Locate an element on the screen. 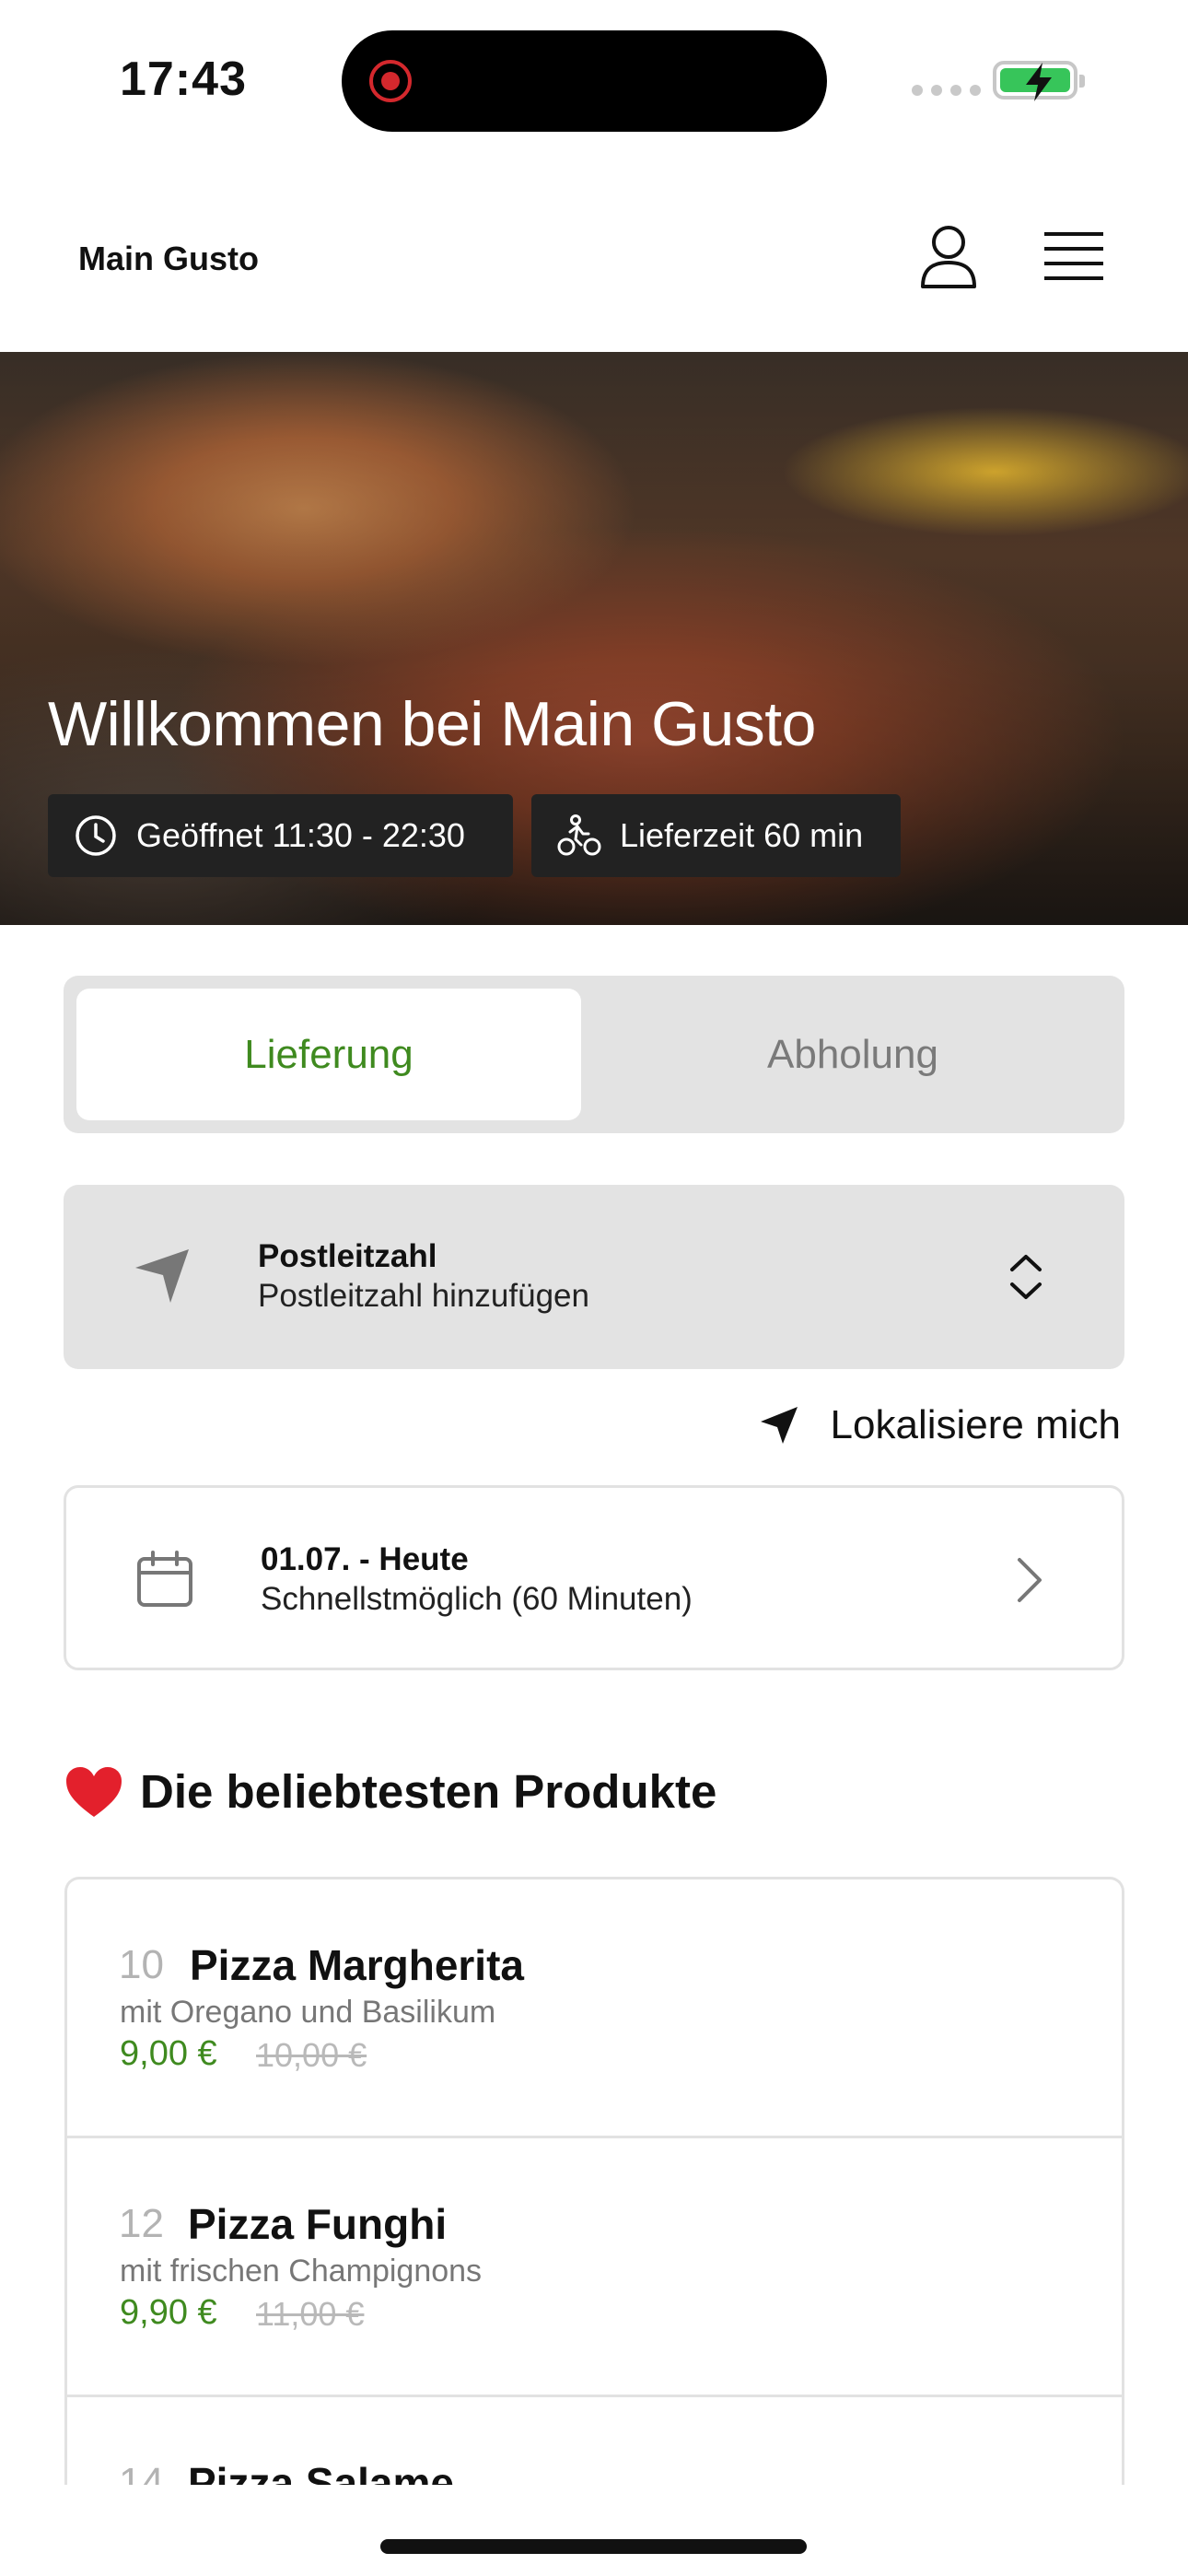  dynamic-island is located at coordinates (584, 81).